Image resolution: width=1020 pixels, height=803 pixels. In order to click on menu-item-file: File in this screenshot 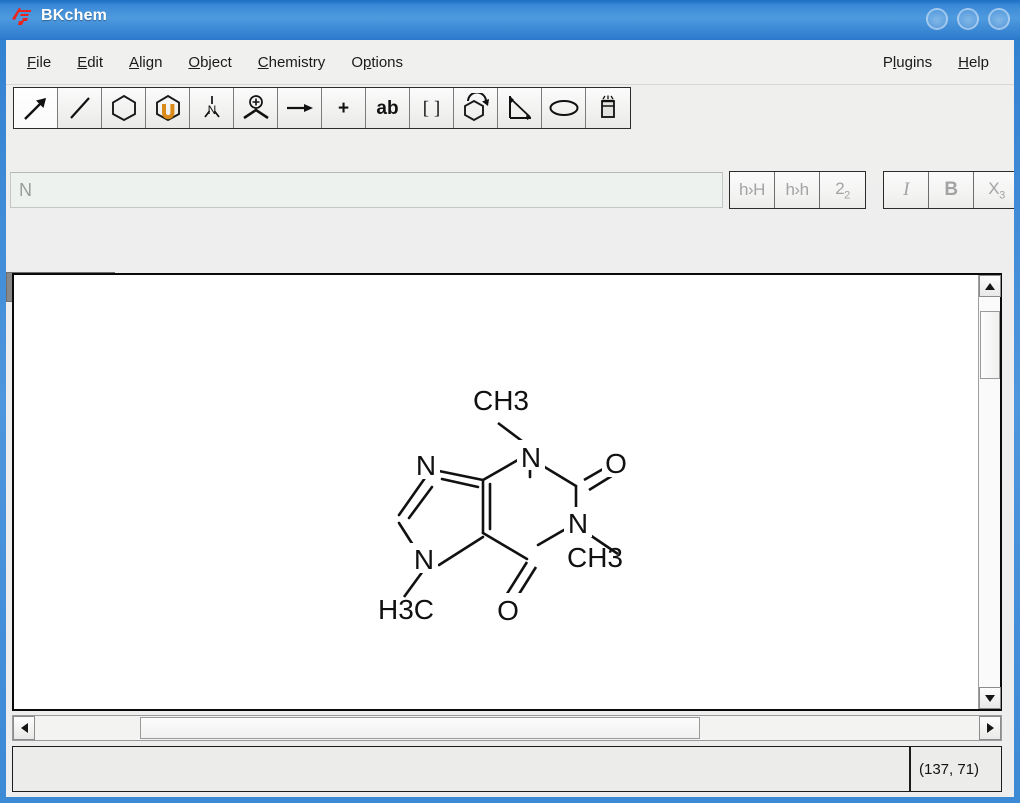, I will do `click(39, 62)`.